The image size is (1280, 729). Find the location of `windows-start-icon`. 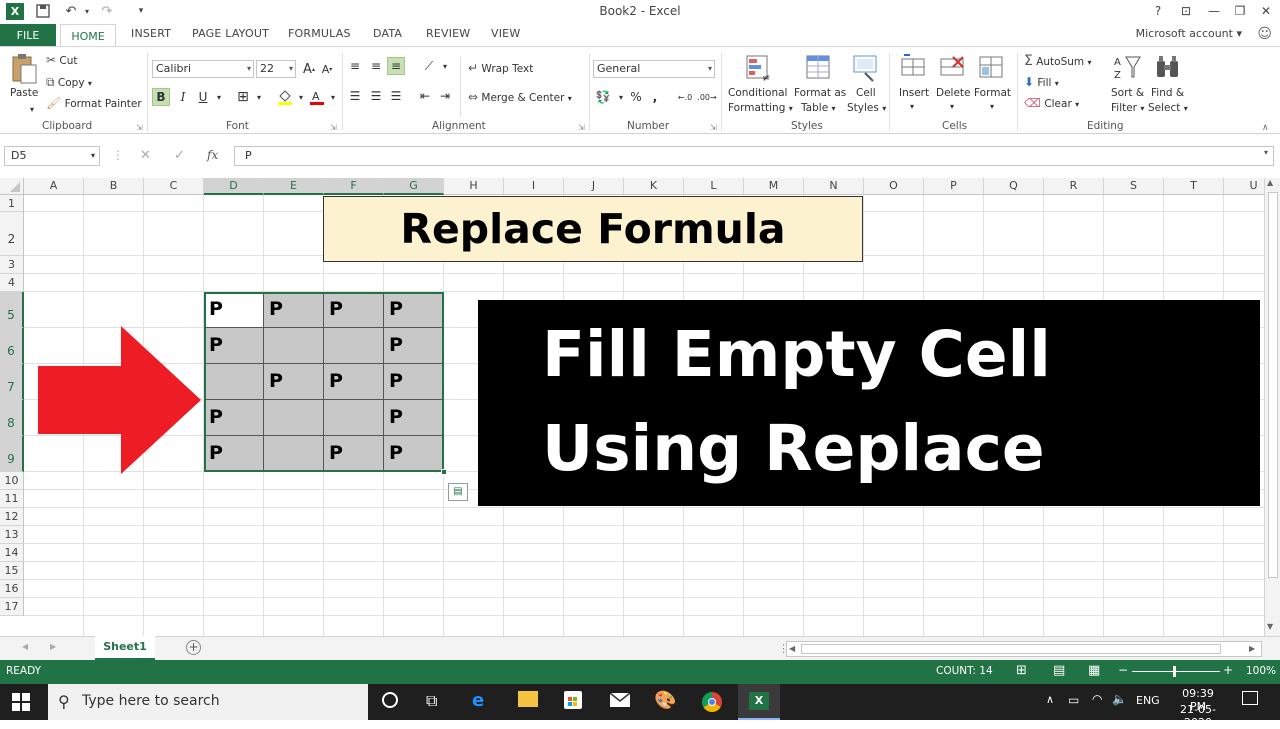

windows-start-icon is located at coordinates (21, 703).